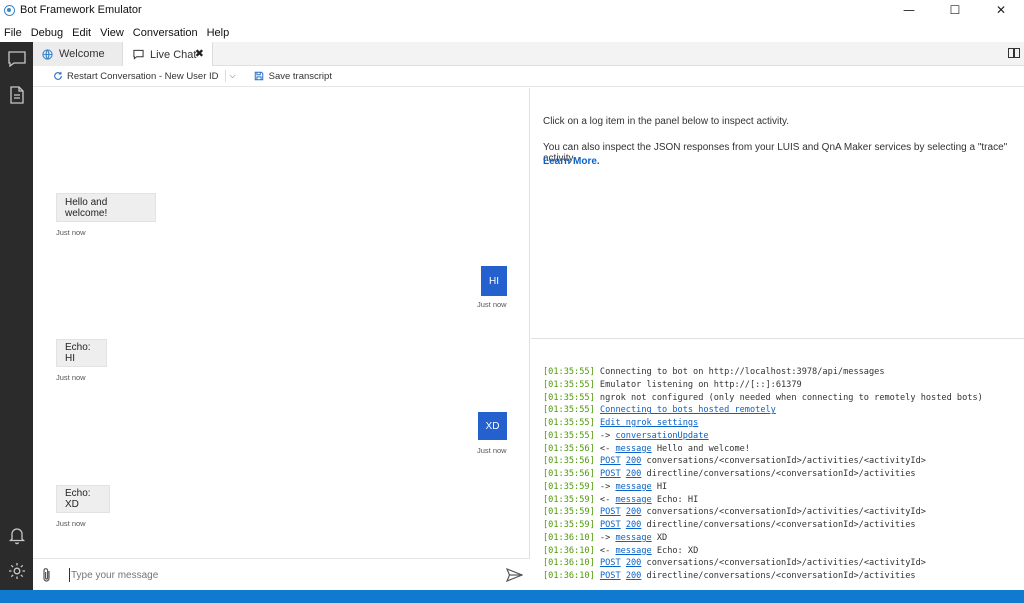 The image size is (1024, 603). What do you see at coordinates (16, 571) in the screenshot?
I see `gear-icon` at bounding box center [16, 571].